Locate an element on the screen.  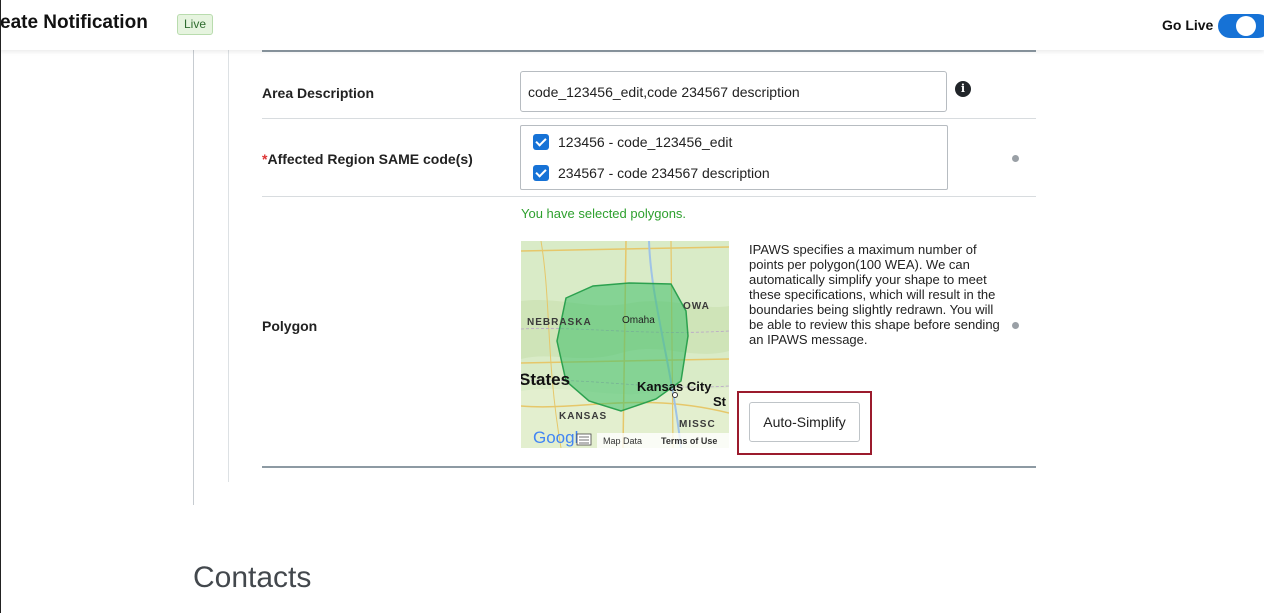
area-description-input is located at coordinates (733, 91).